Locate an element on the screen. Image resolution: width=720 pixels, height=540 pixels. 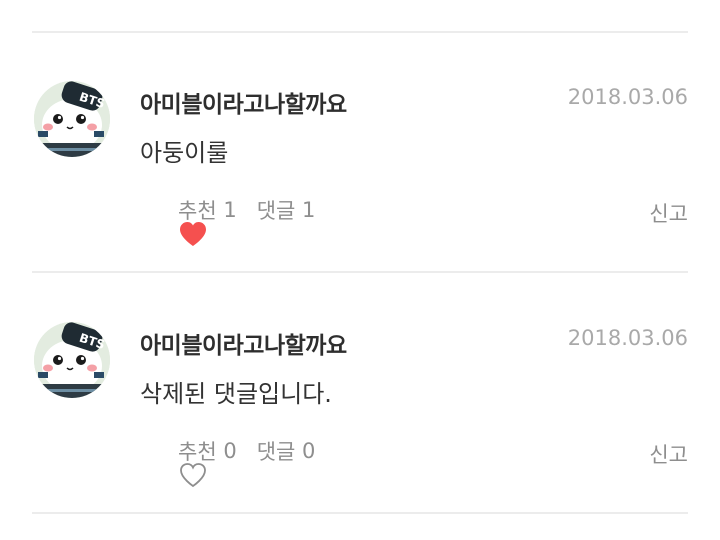
bottom-divider is located at coordinates (360, 513).